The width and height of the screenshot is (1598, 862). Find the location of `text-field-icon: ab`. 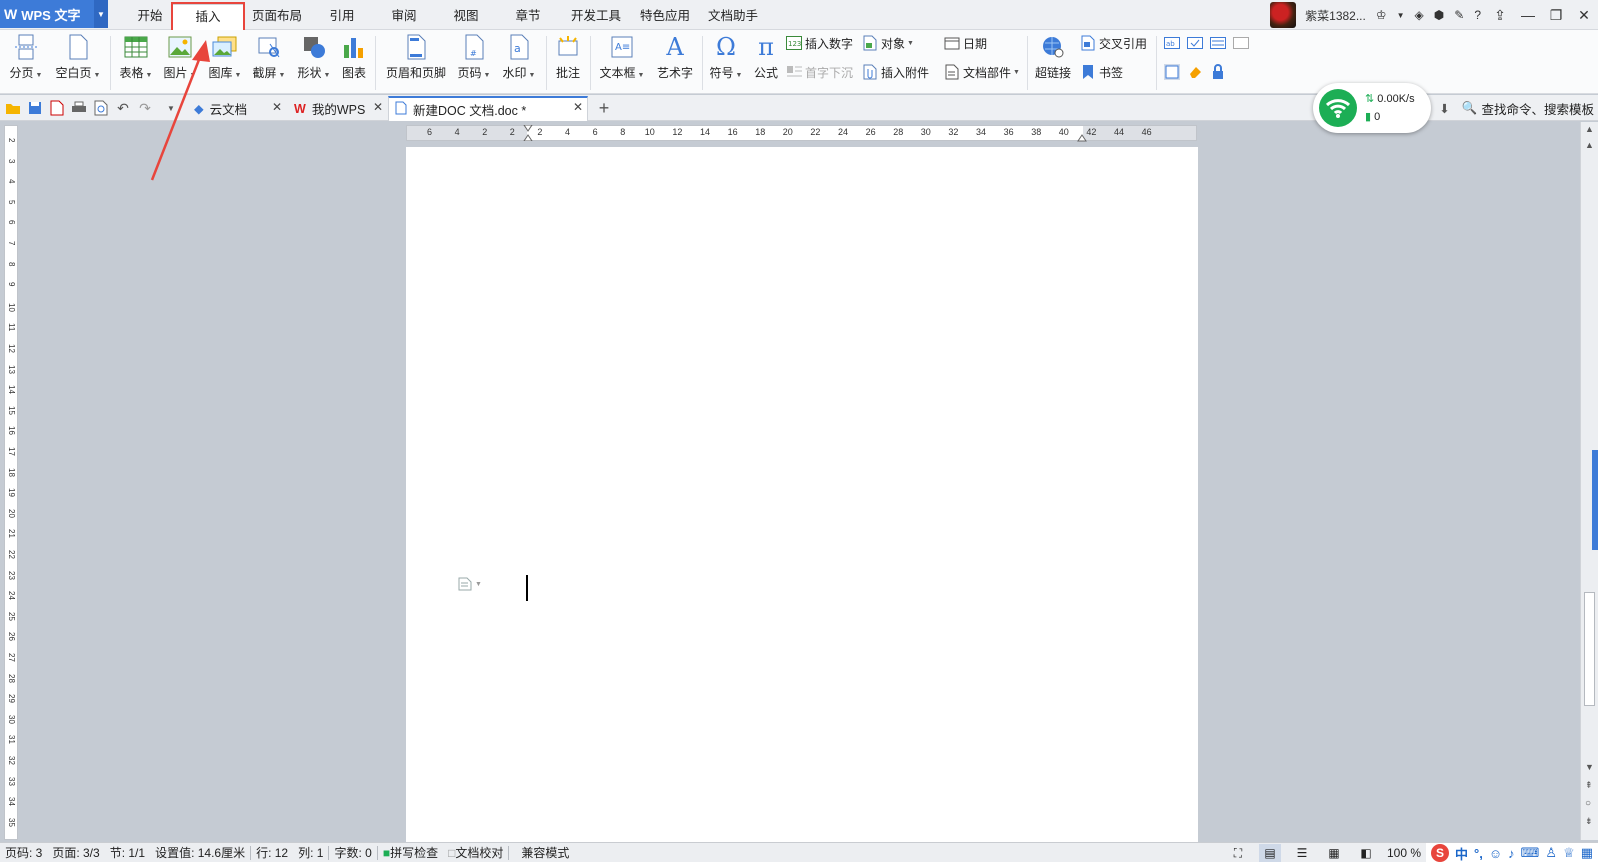

text-field-icon: ab is located at coordinates (1172, 43).